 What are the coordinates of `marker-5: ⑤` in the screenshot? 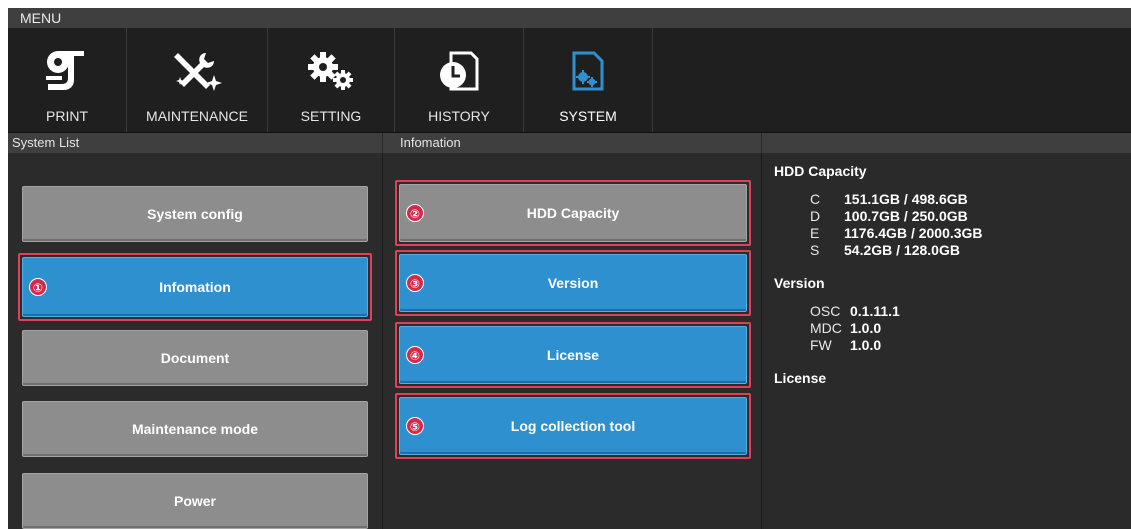 It's located at (415, 426).